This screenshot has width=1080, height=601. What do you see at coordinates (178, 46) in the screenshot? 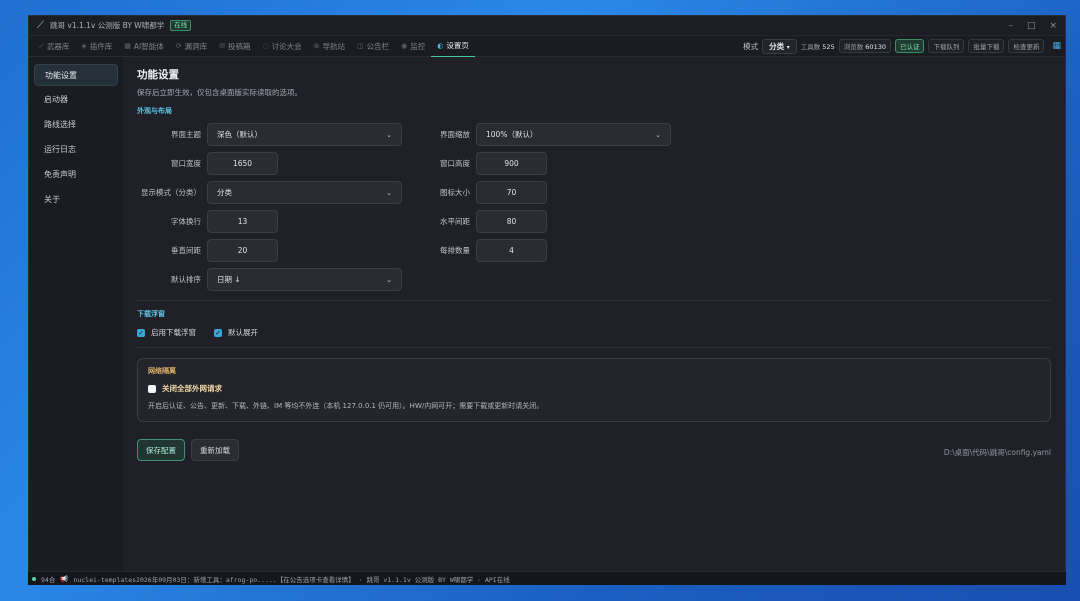
I see `refresh-icon: ⟳` at bounding box center [178, 46].